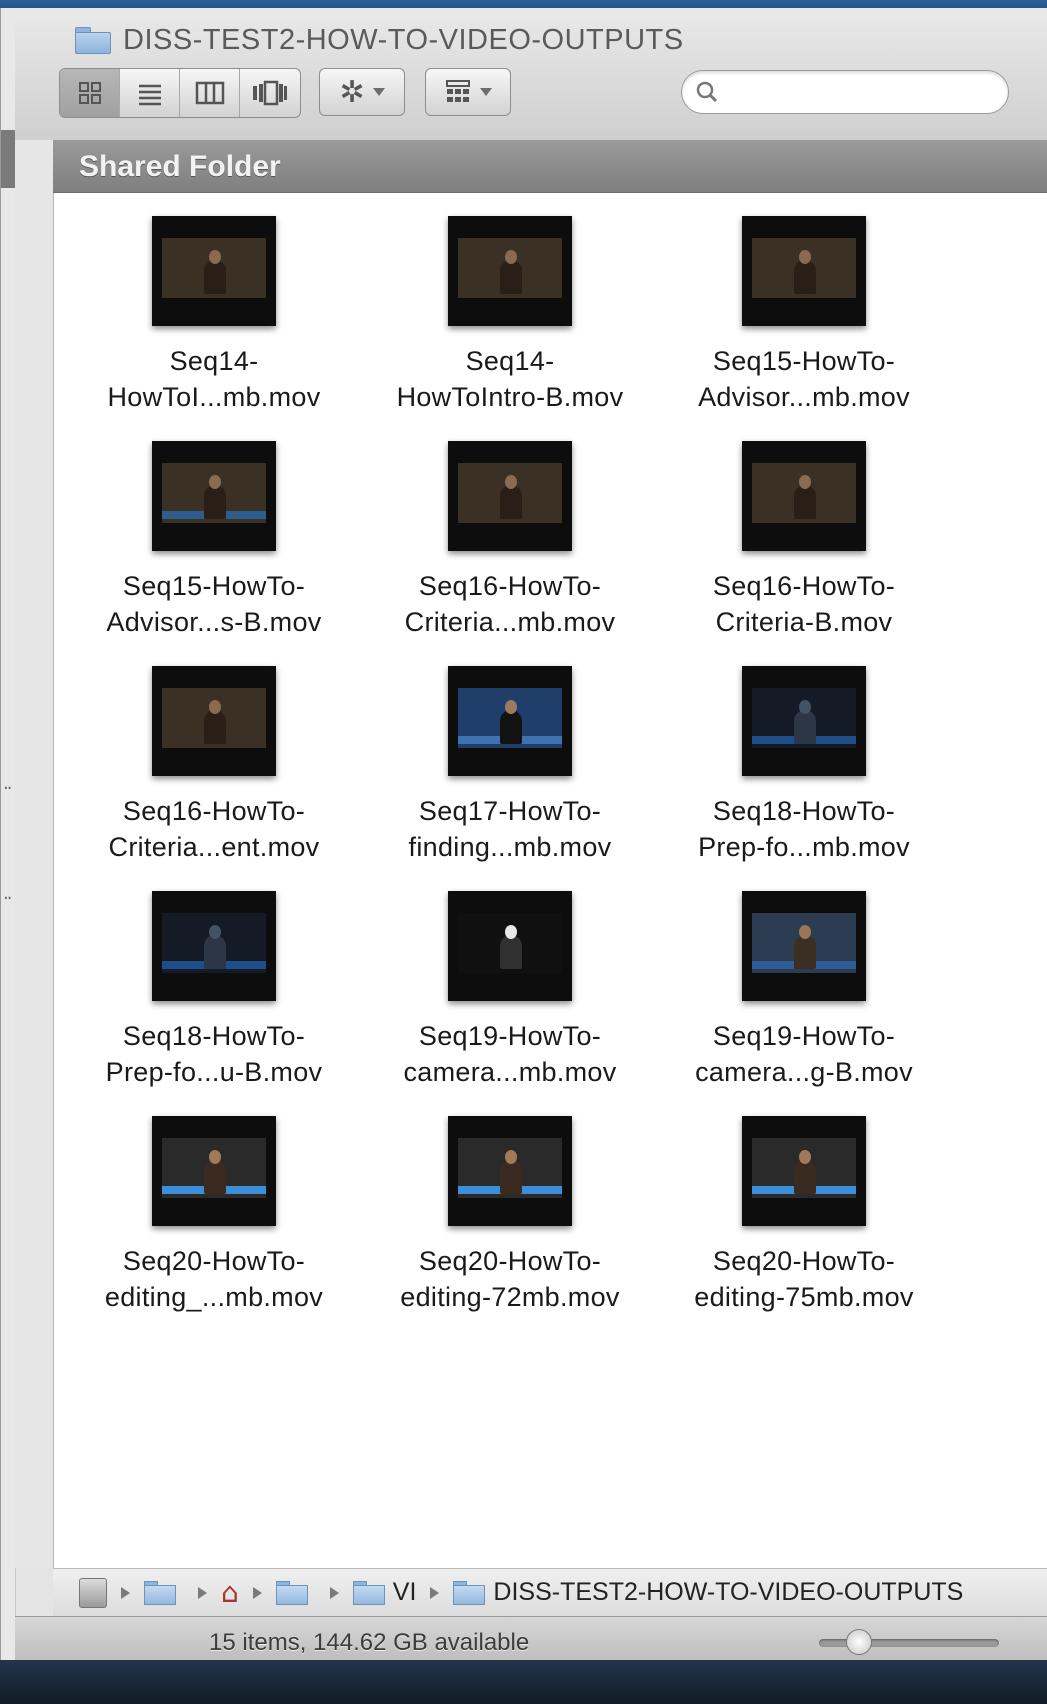 This screenshot has width=1047, height=1704. Describe the element at coordinates (510, 1279) in the screenshot. I see `file-name: Seq20-HowTo-editing-72mb.mov` at that location.